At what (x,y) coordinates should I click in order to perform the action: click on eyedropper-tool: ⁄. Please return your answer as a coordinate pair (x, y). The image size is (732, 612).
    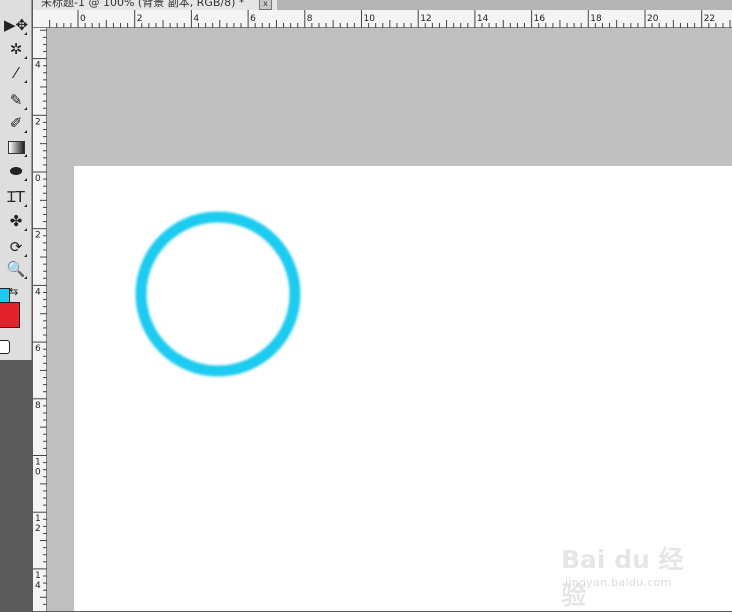
    Looking at the image, I should click on (16, 73).